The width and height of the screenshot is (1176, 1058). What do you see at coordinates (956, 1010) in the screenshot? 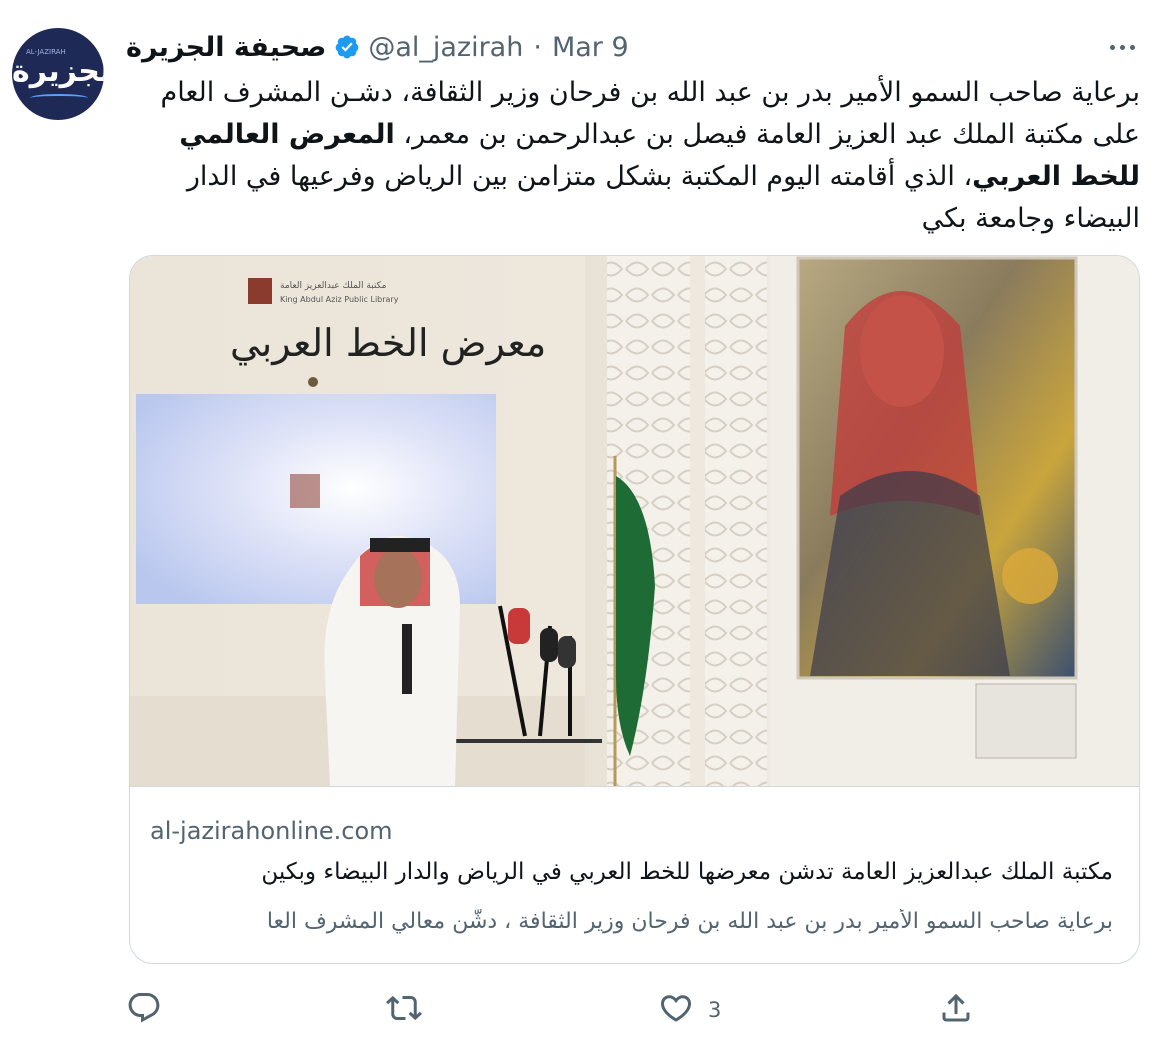
I see `share-icon` at bounding box center [956, 1010].